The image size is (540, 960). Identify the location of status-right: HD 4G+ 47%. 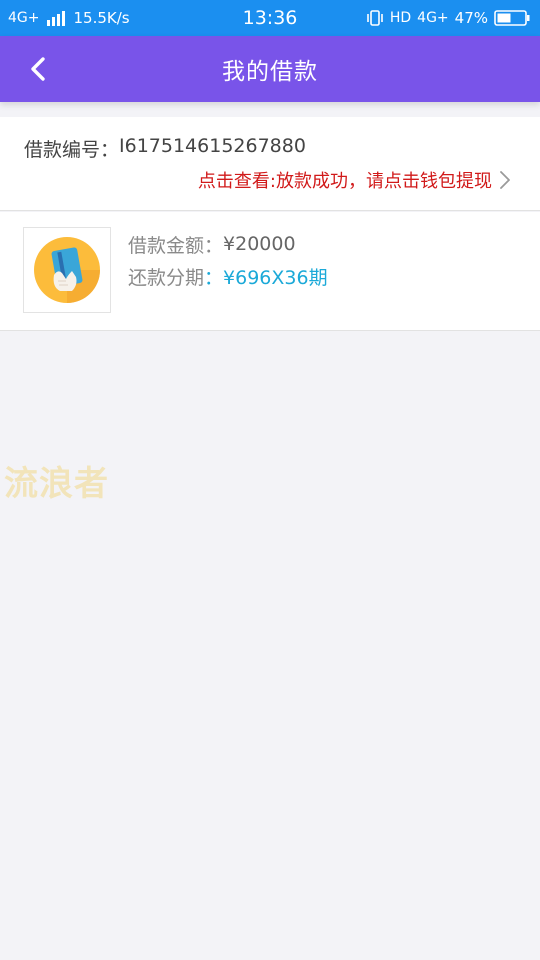
(448, 18).